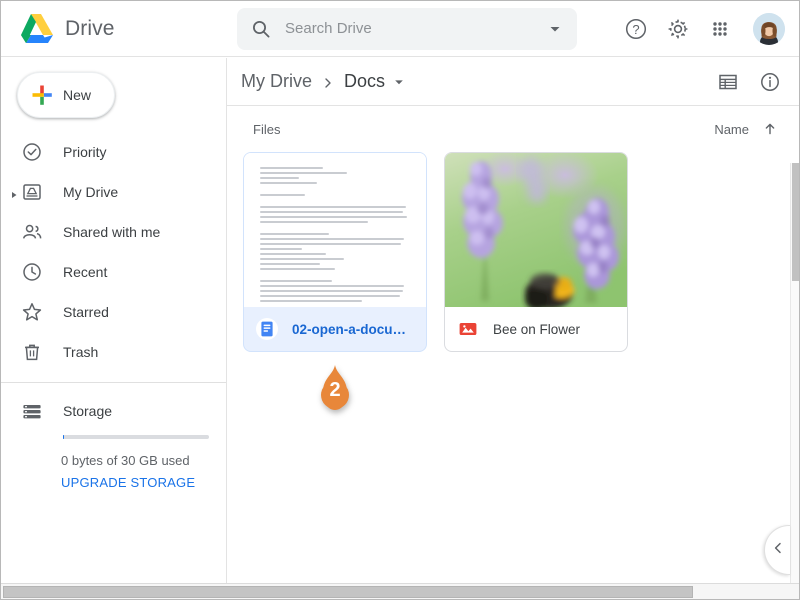 The image size is (800, 600). What do you see at coordinates (128, 482) in the screenshot?
I see `upgrade-storage-link: UPGRADE STORAGE` at bounding box center [128, 482].